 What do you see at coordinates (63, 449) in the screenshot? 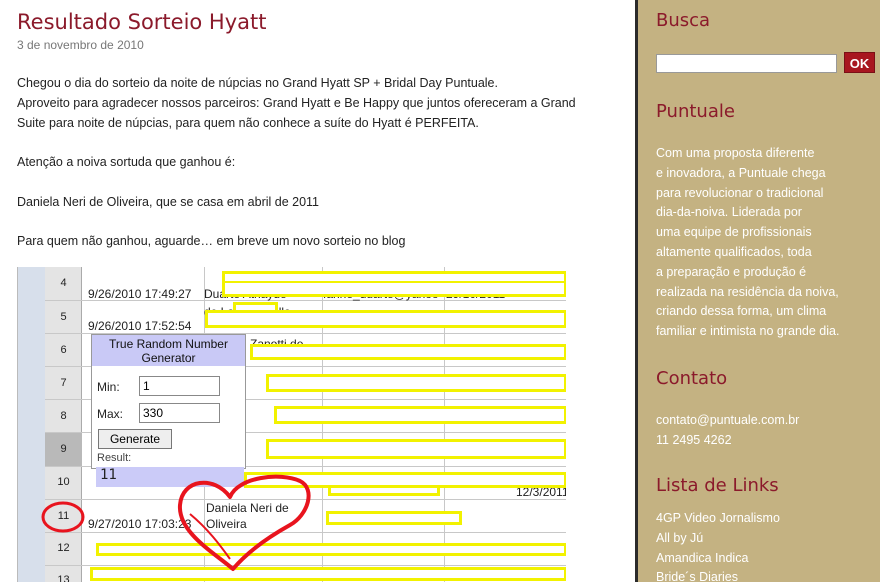
I see `row-number-selected: 9` at bounding box center [63, 449].